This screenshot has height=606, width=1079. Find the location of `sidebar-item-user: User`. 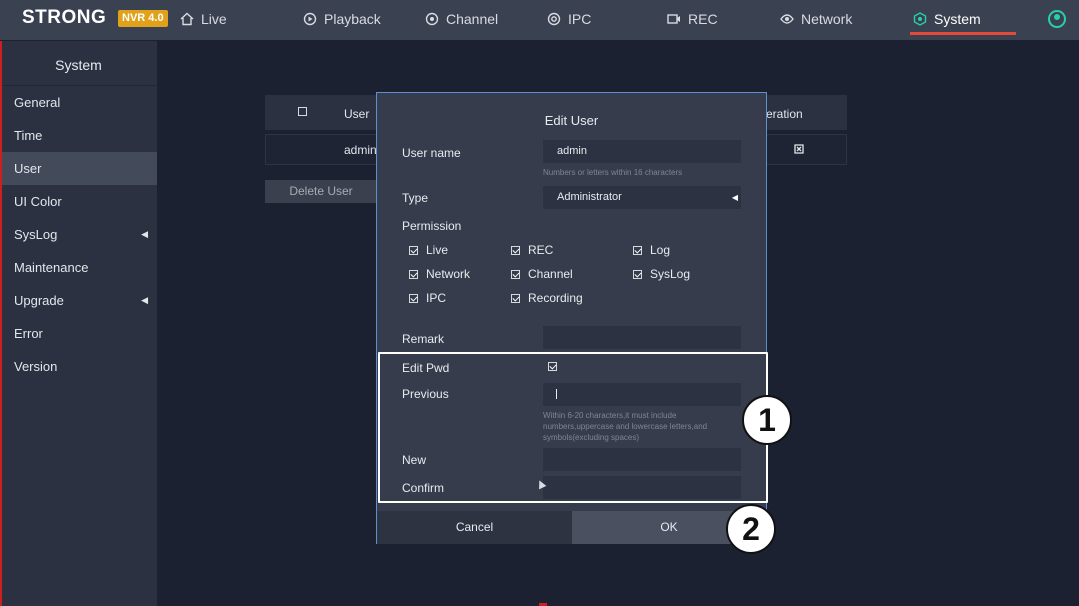

sidebar-item-user: User is located at coordinates (78, 168).